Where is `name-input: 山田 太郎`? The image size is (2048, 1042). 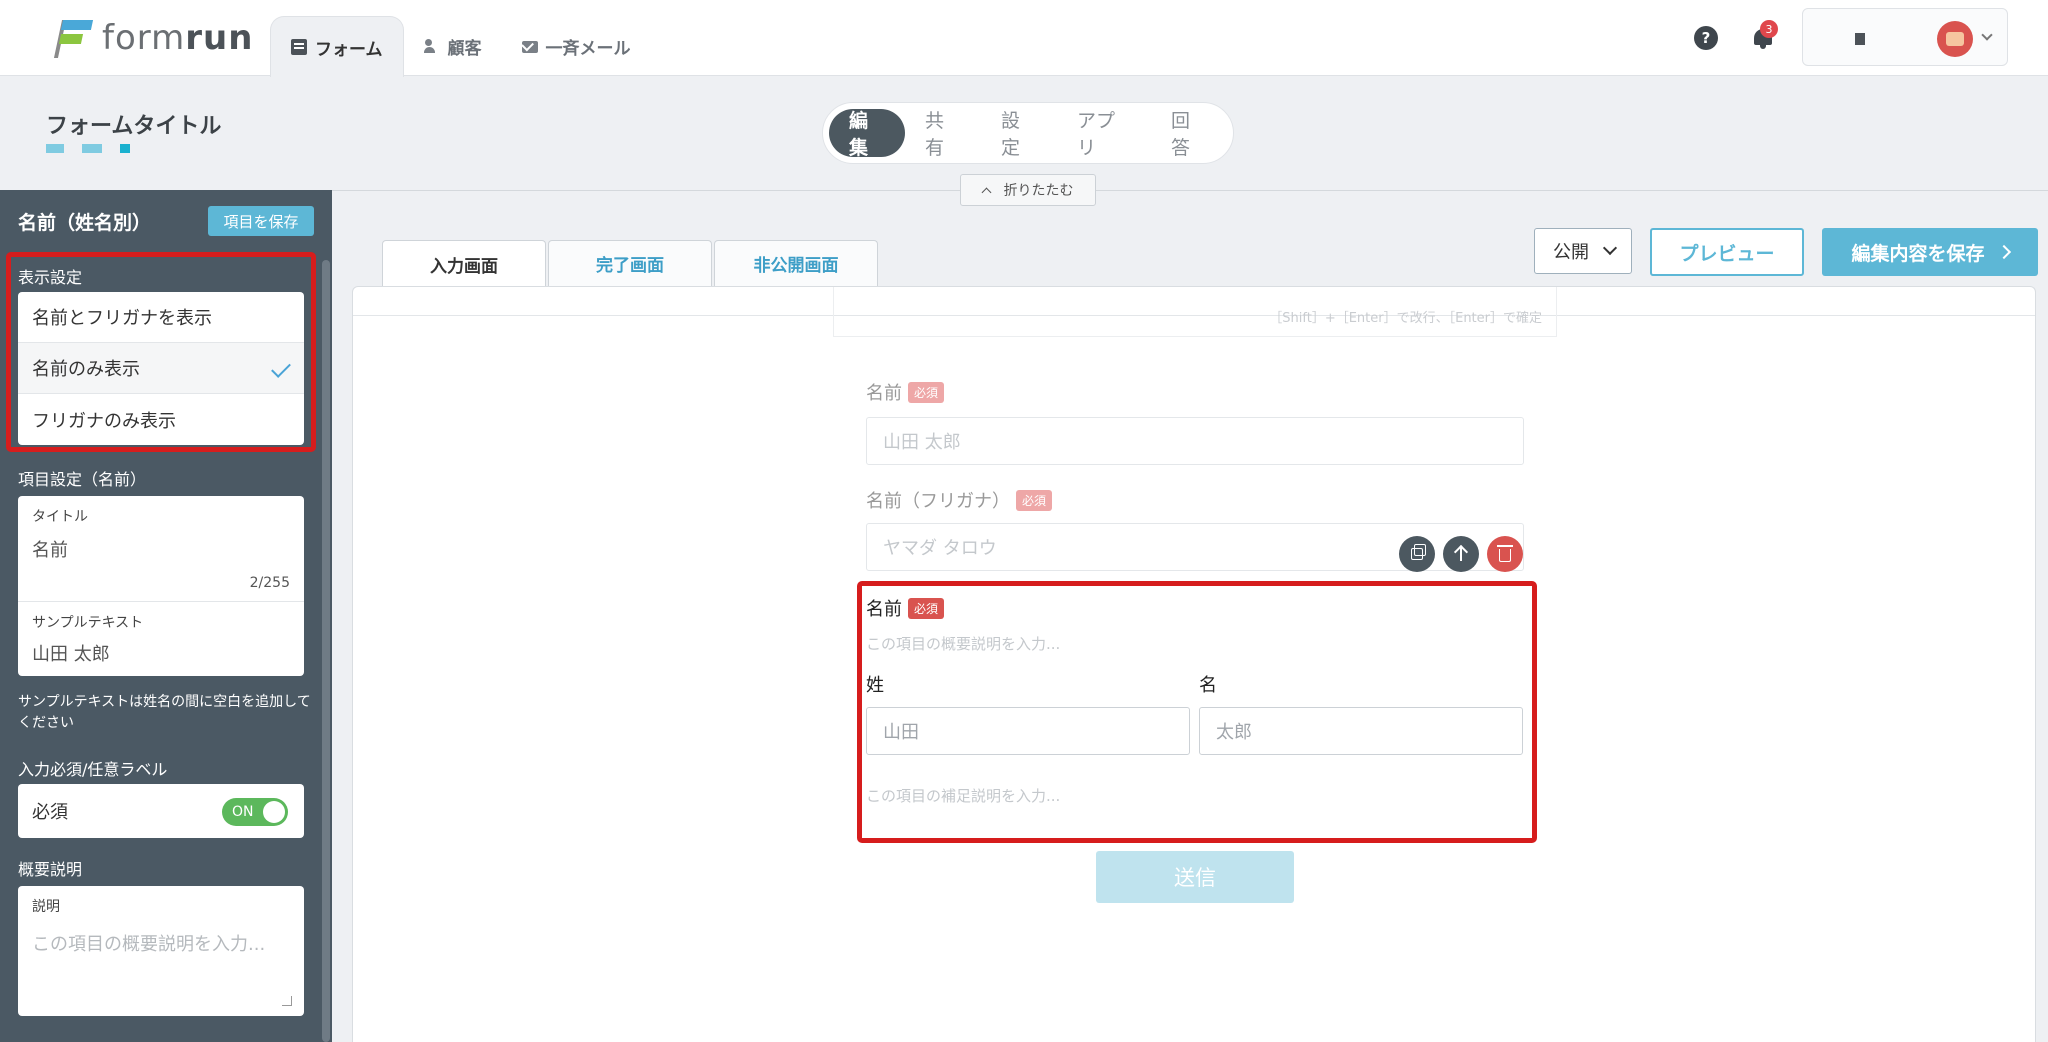
name-input: 山田 太郎 is located at coordinates (1195, 441).